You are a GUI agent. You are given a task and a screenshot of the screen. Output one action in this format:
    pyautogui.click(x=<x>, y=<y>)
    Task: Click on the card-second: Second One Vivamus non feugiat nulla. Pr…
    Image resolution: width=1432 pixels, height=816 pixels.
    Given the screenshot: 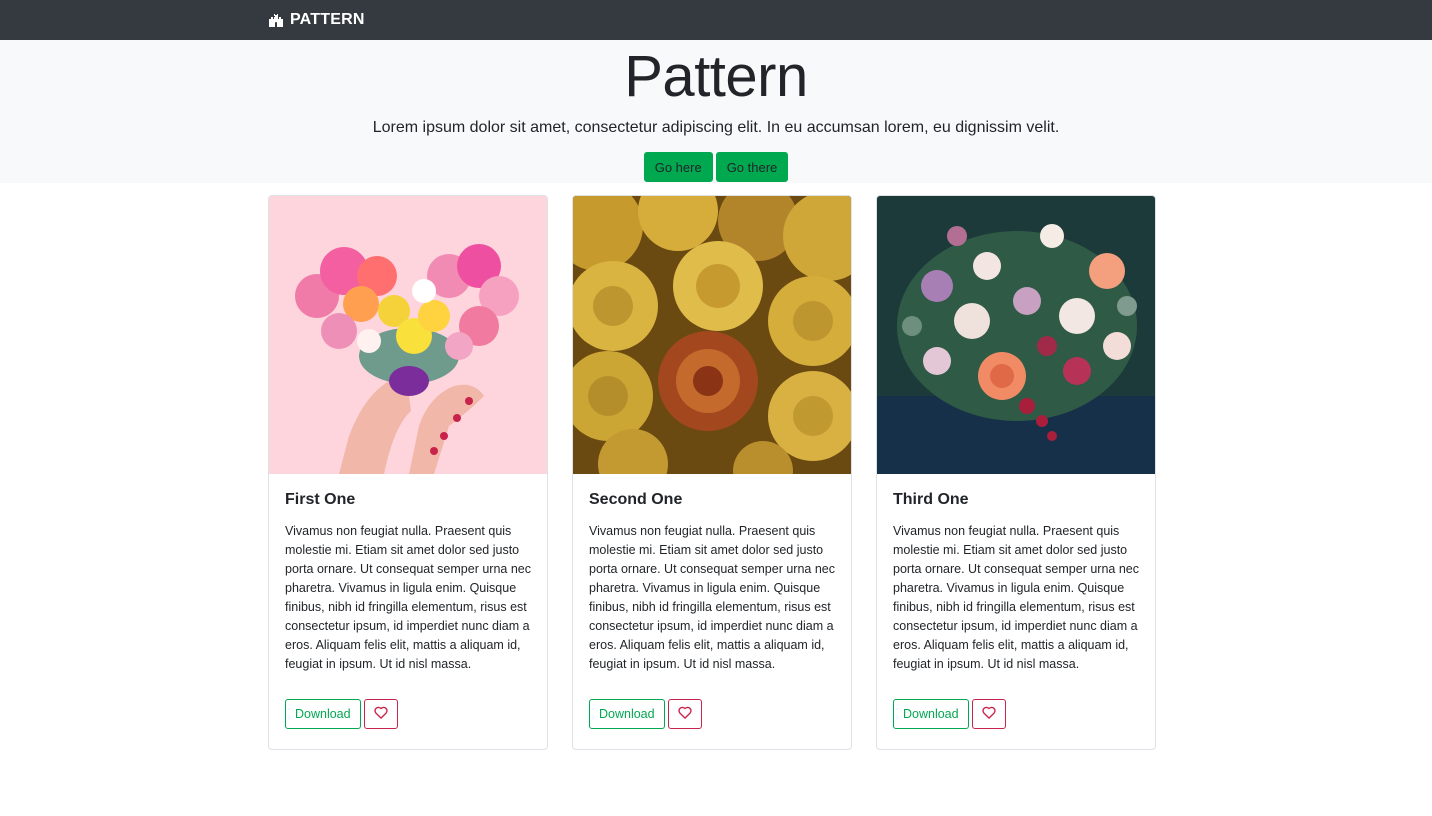 What is the action you would take?
    pyautogui.click(x=712, y=472)
    